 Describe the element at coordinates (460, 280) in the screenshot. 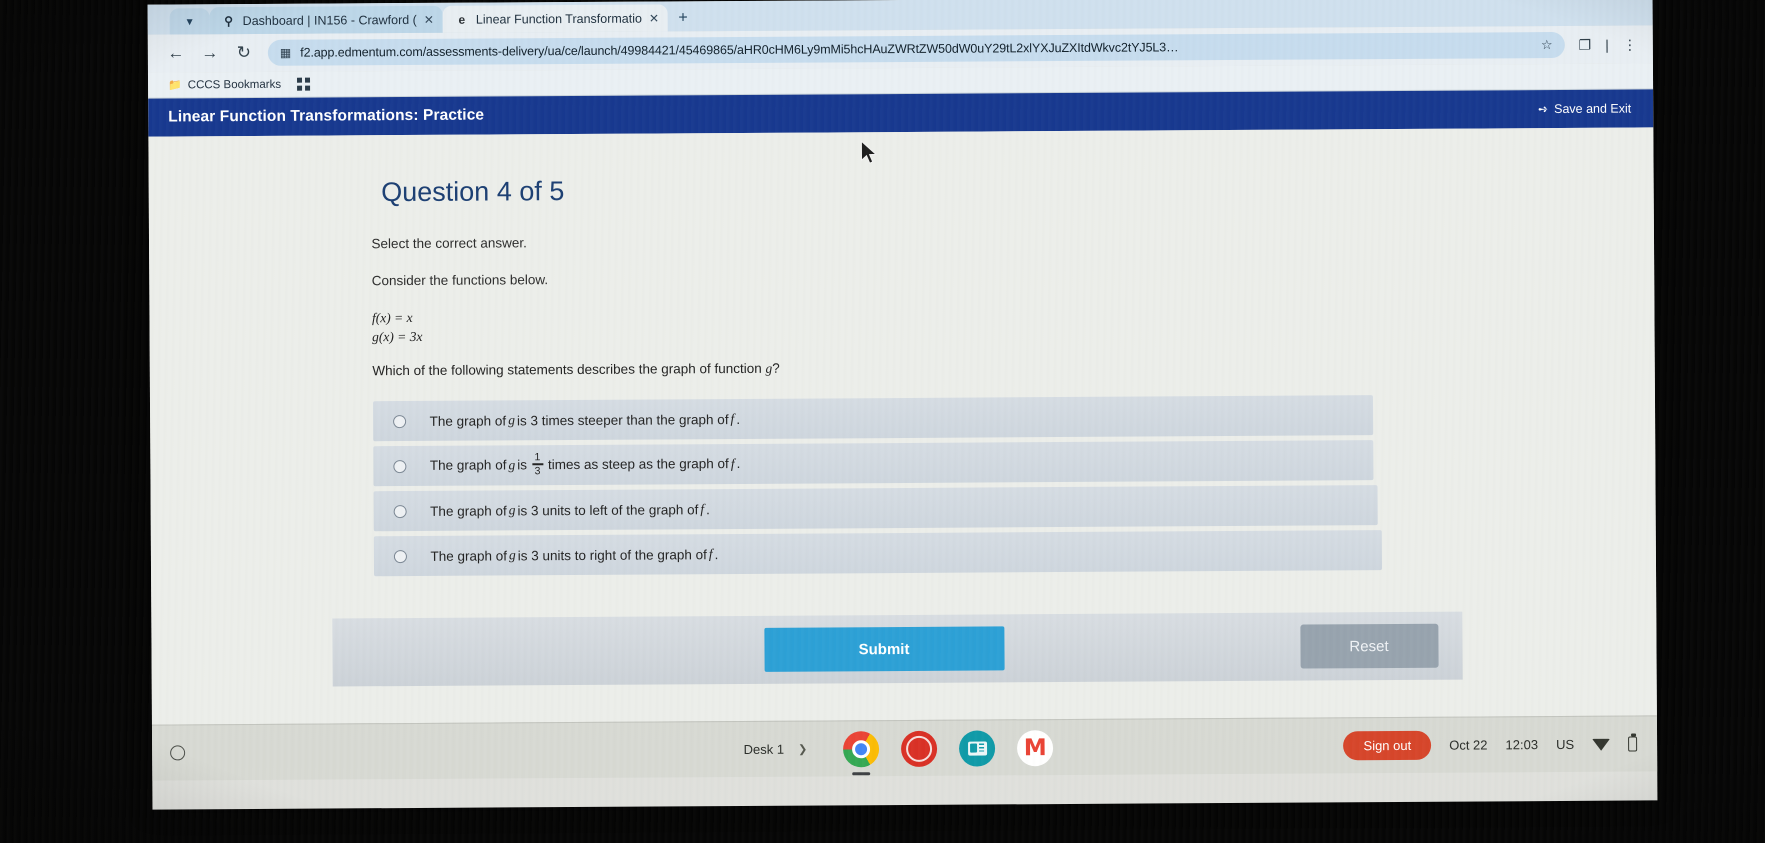

I see `consider-text: Consider the functions below.` at that location.